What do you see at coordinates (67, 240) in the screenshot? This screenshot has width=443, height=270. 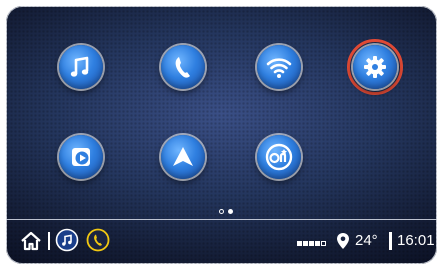 I see `music-shortcut-button` at bounding box center [67, 240].